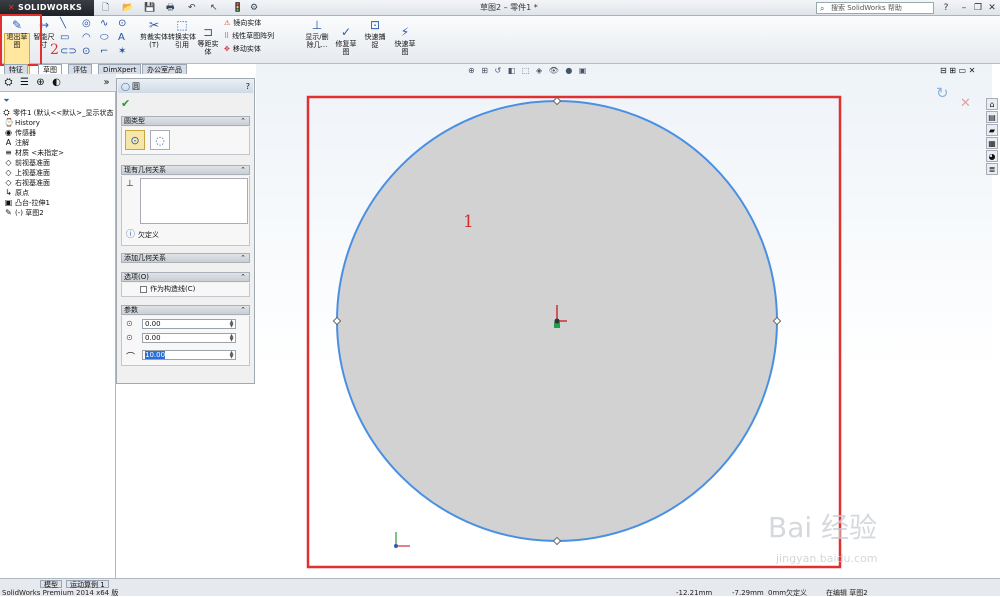 The height and width of the screenshot is (597, 1000). What do you see at coordinates (992, 156) in the screenshot?
I see `appearances-icon: ◕` at bounding box center [992, 156].